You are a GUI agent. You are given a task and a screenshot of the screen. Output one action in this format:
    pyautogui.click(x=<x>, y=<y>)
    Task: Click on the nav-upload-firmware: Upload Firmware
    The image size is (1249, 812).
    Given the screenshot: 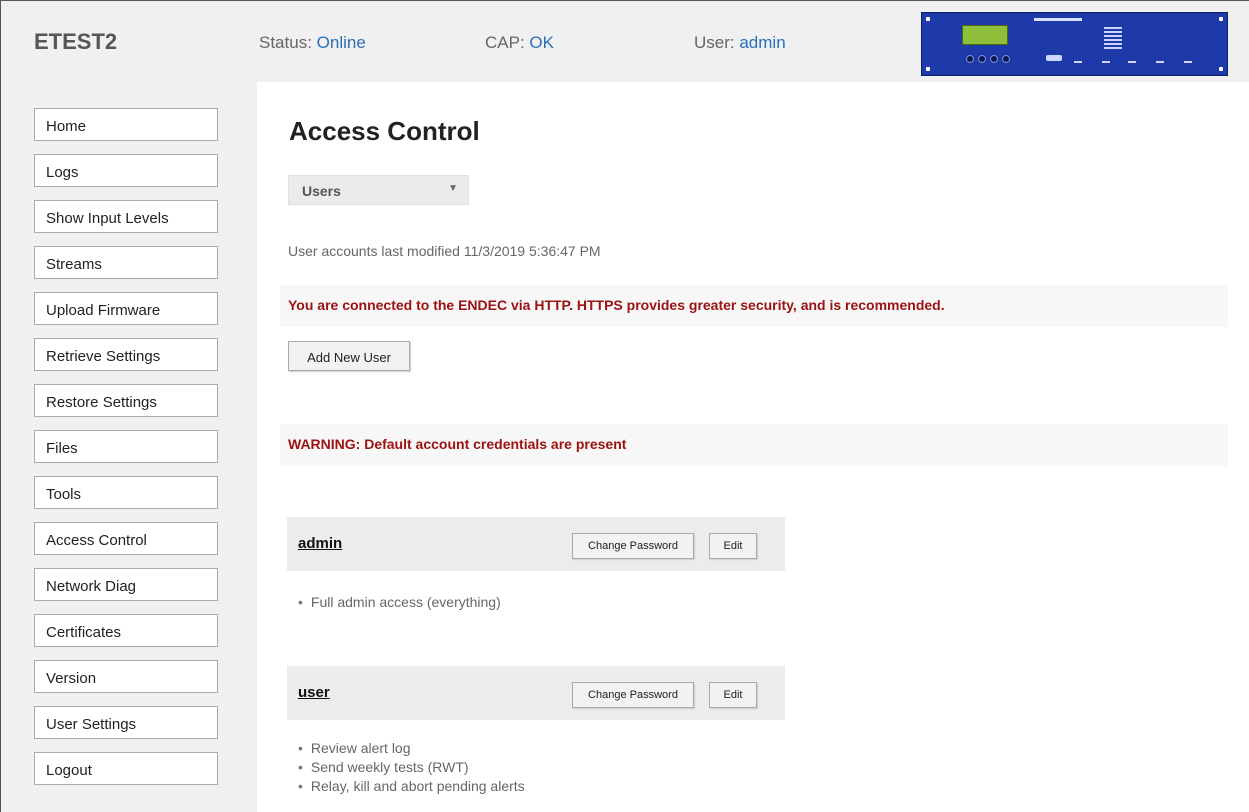 What is the action you would take?
    pyautogui.click(x=126, y=308)
    